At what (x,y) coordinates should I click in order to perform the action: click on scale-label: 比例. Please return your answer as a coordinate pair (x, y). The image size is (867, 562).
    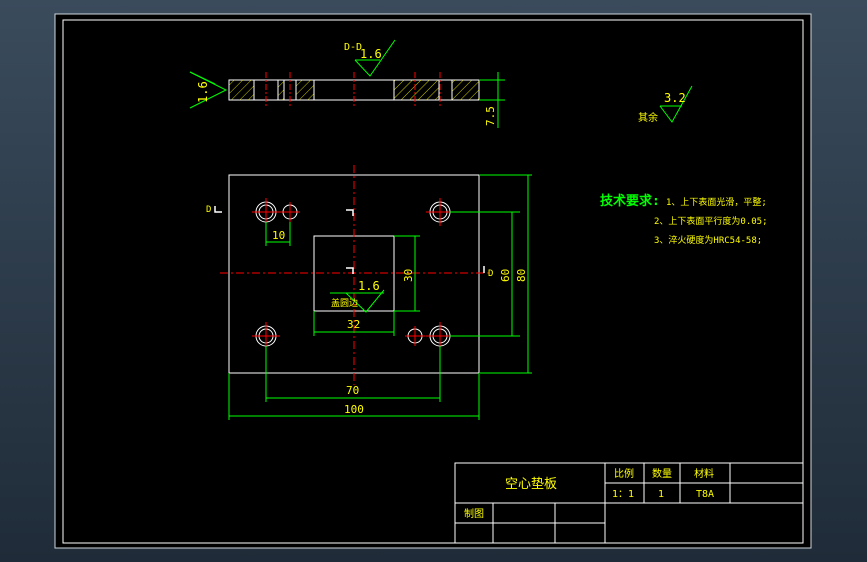
    Looking at the image, I should click on (624, 473).